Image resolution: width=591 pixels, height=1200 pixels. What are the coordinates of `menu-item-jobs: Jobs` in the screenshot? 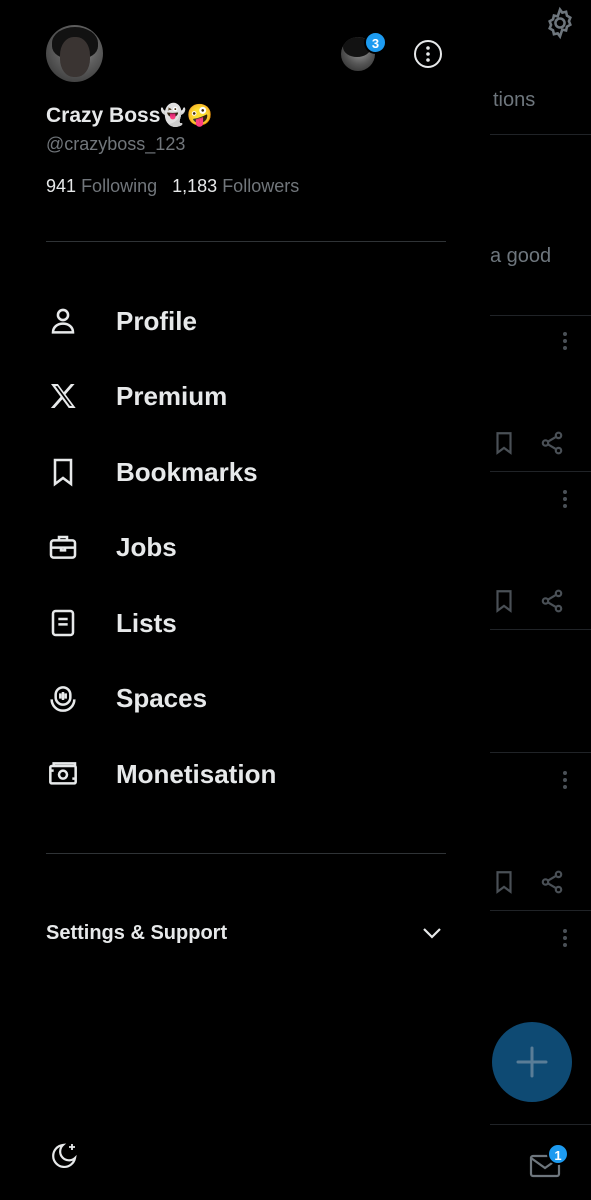 It's located at (246, 547).